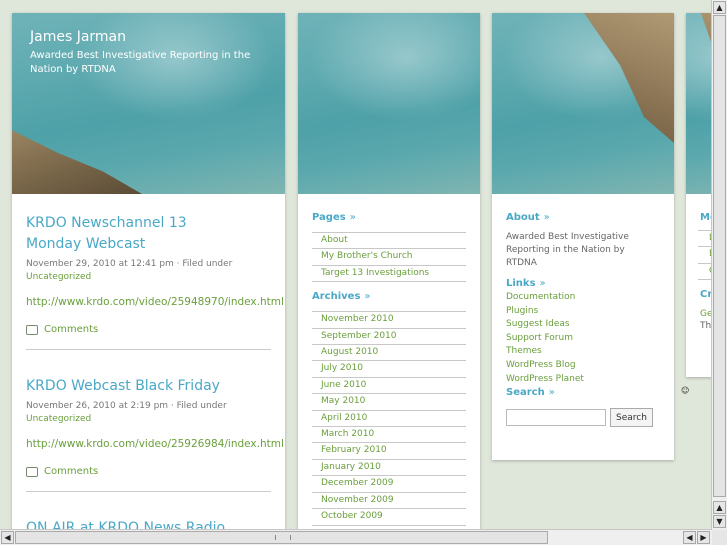 This screenshot has width=727, height=545. What do you see at coordinates (583, 217) in the screenshot?
I see `about-widget-title: About»` at bounding box center [583, 217].